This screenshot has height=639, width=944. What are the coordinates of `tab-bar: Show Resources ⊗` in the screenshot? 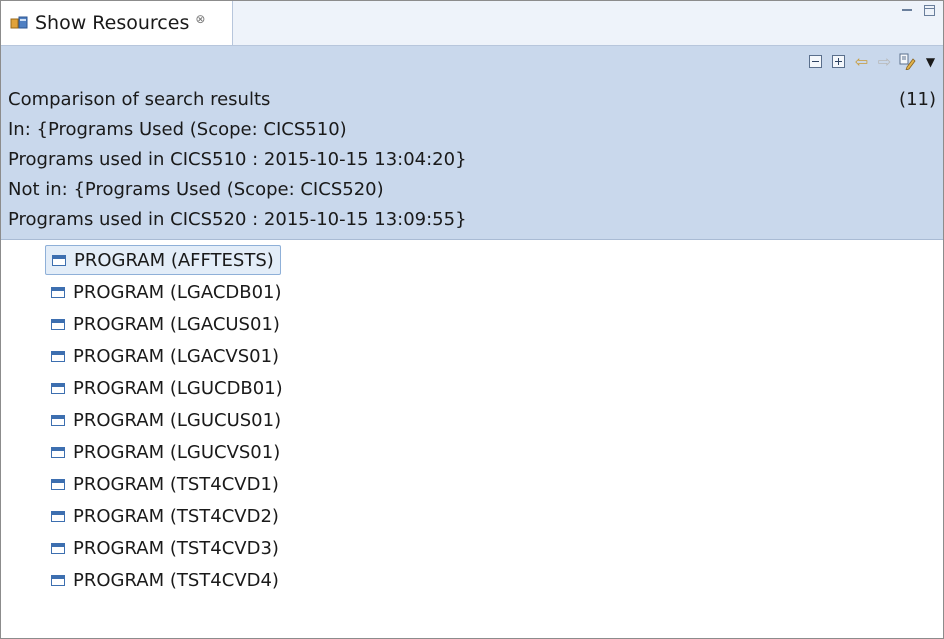 It's located at (472, 23).